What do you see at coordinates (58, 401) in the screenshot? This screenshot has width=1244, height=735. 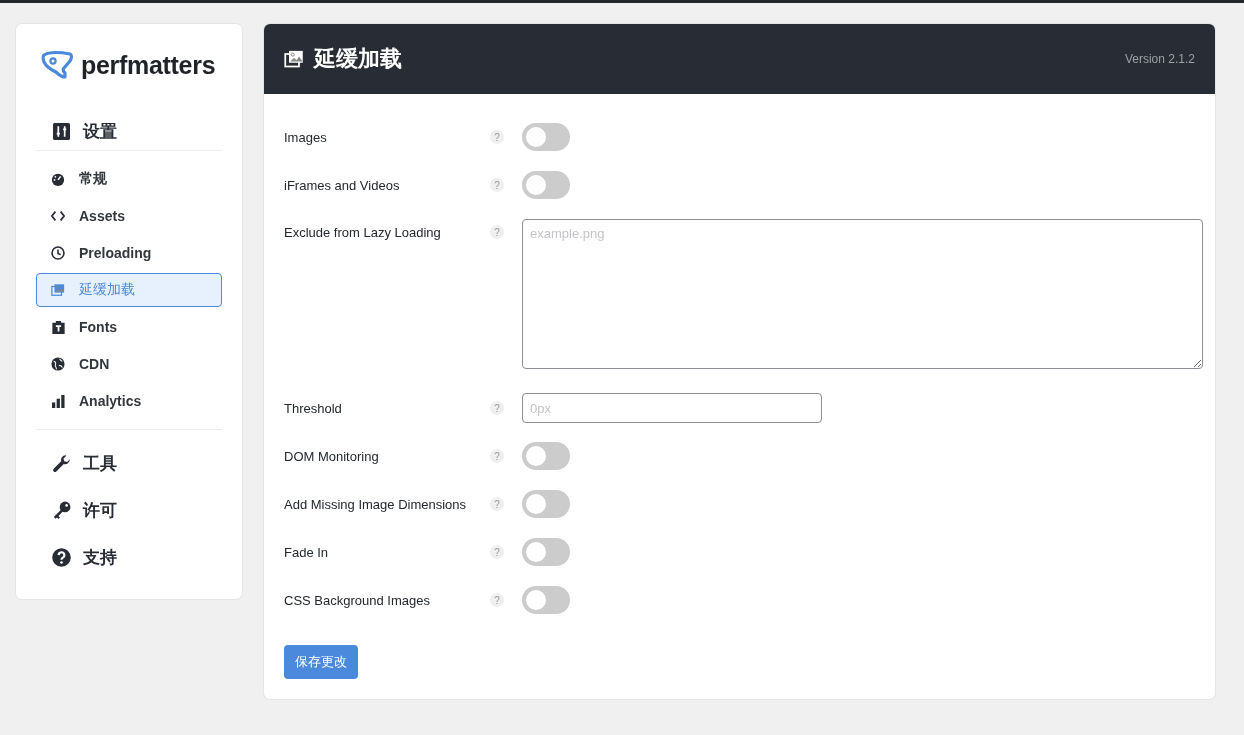 I see `bar-chart-icon` at bounding box center [58, 401].